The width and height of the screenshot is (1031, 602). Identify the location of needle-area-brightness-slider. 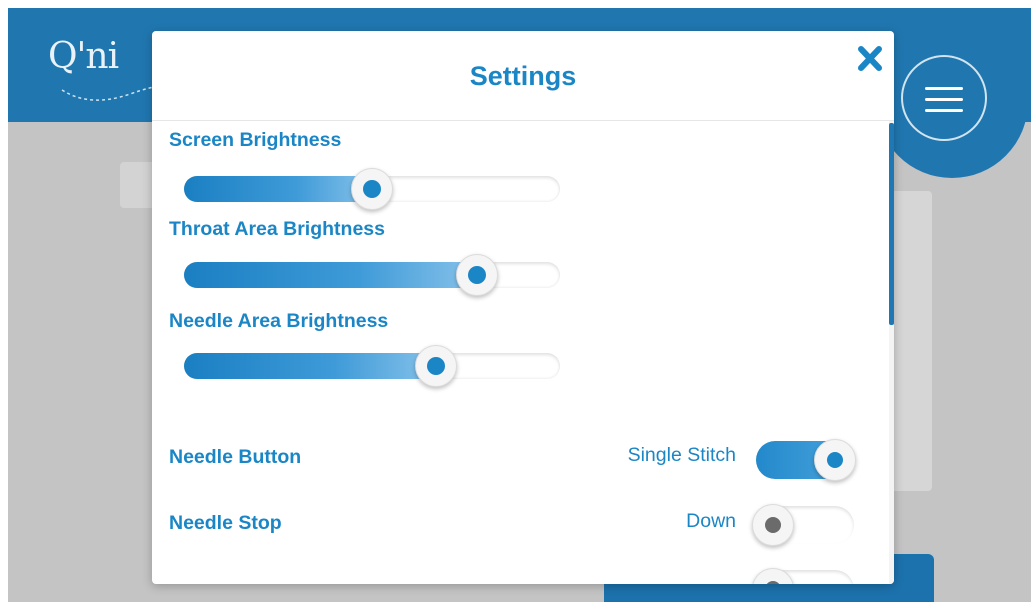
(372, 366).